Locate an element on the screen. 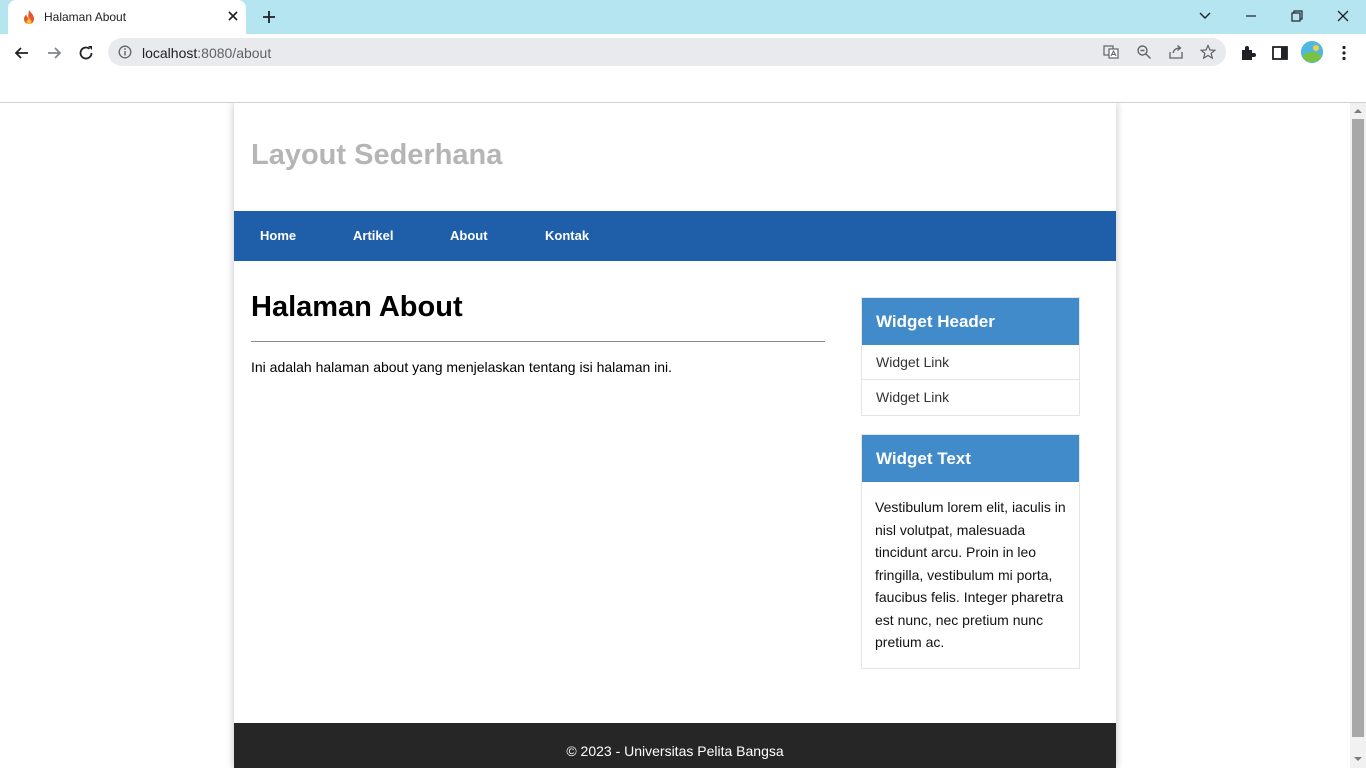  widget-text-header: Widget Text is located at coordinates (970, 458).